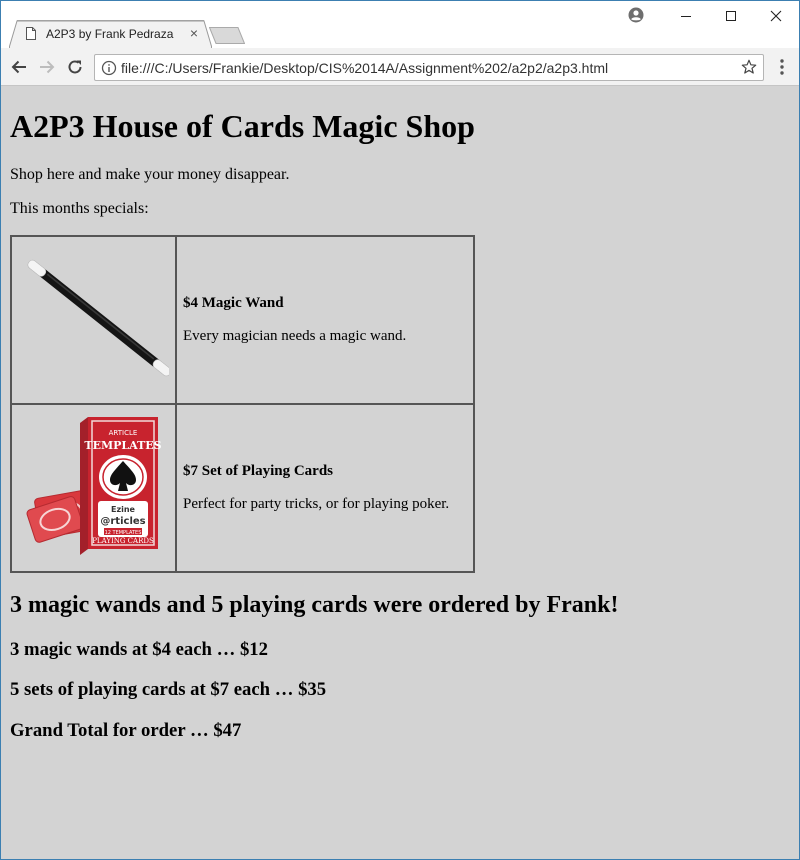 This screenshot has height=860, width=800. What do you see at coordinates (31, 33) in the screenshot?
I see `page-icon` at bounding box center [31, 33].